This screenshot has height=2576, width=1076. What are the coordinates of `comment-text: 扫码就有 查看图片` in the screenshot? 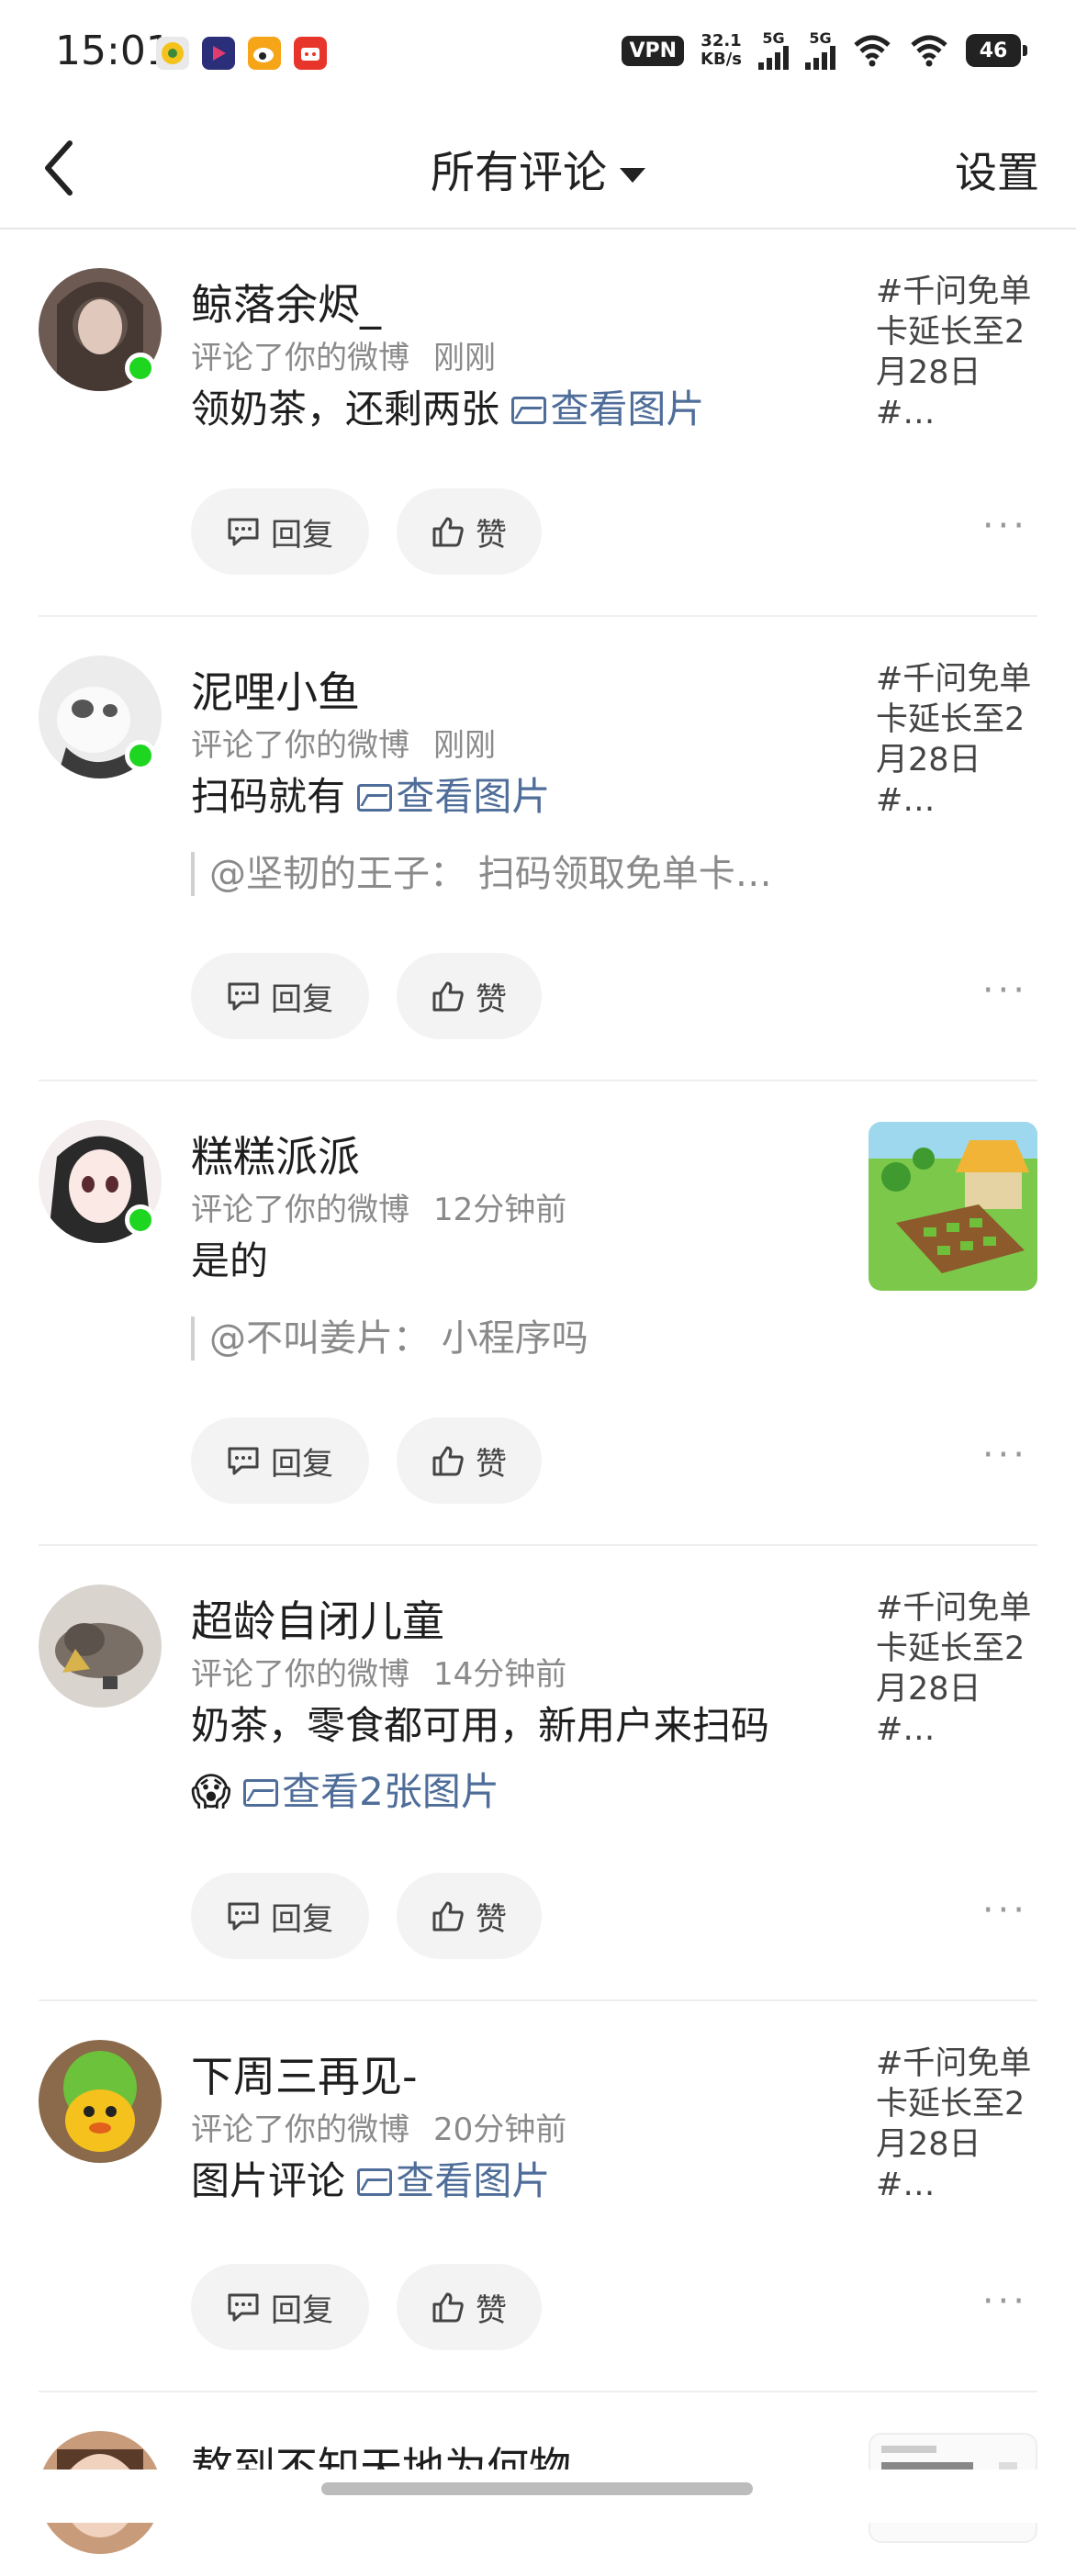 It's located at (371, 796).